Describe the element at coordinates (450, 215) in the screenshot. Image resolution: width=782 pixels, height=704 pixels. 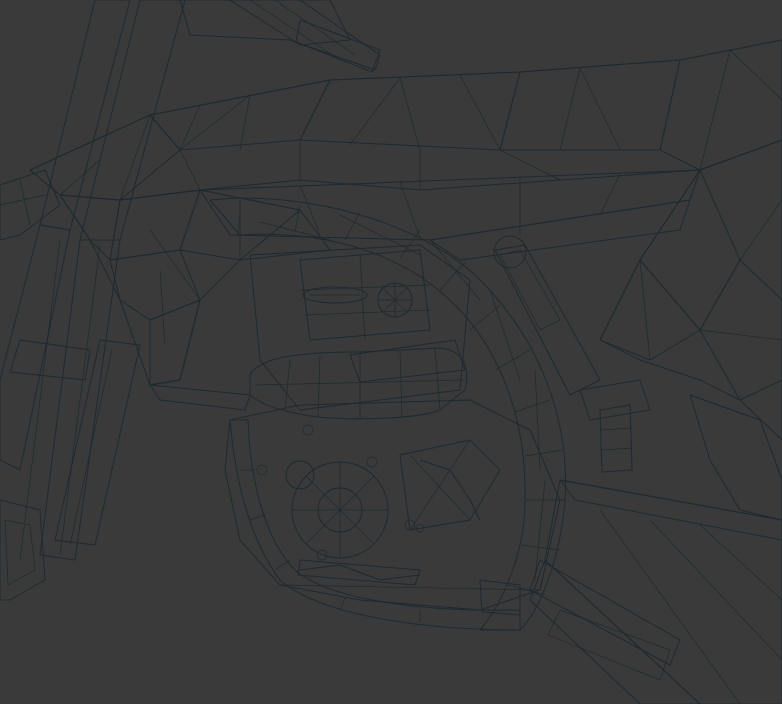
I see `frame-rail` at that location.